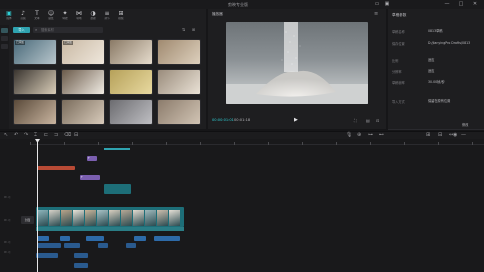 This screenshot has width=484, height=272. Describe the element at coordinates (368, 120) in the screenshot. I see `ratio-icon: ▤` at that location.